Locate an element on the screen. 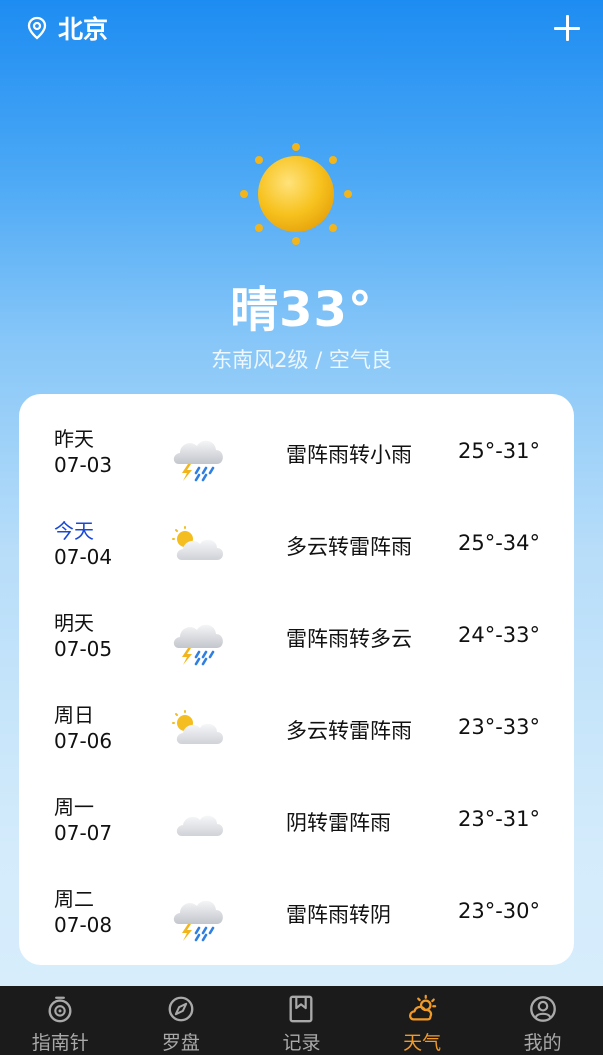 This screenshot has width=603, height=1055. forecast-condition: 雷阵雨转小雨 is located at coordinates (349, 455).